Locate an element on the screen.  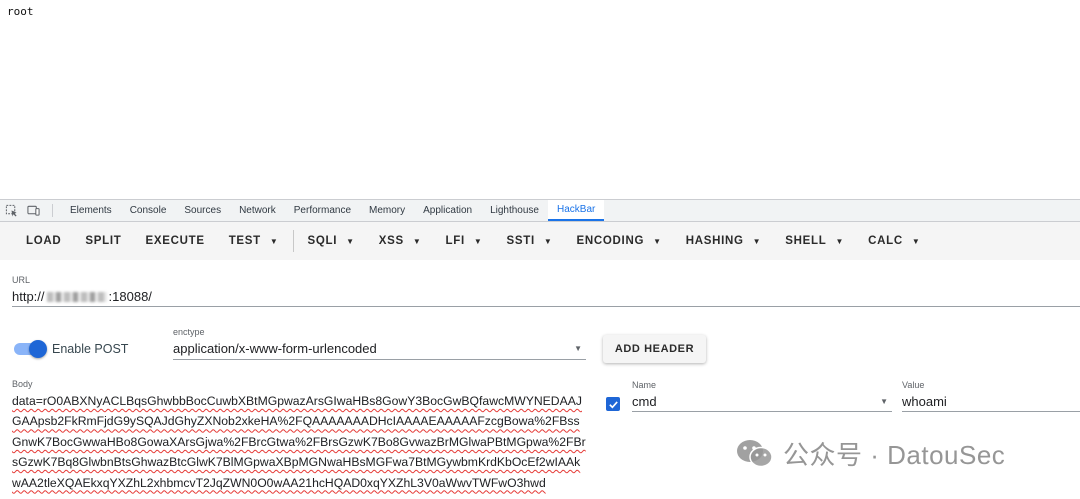
execute-button-label: EXECUTE is located at coordinates (175, 241).